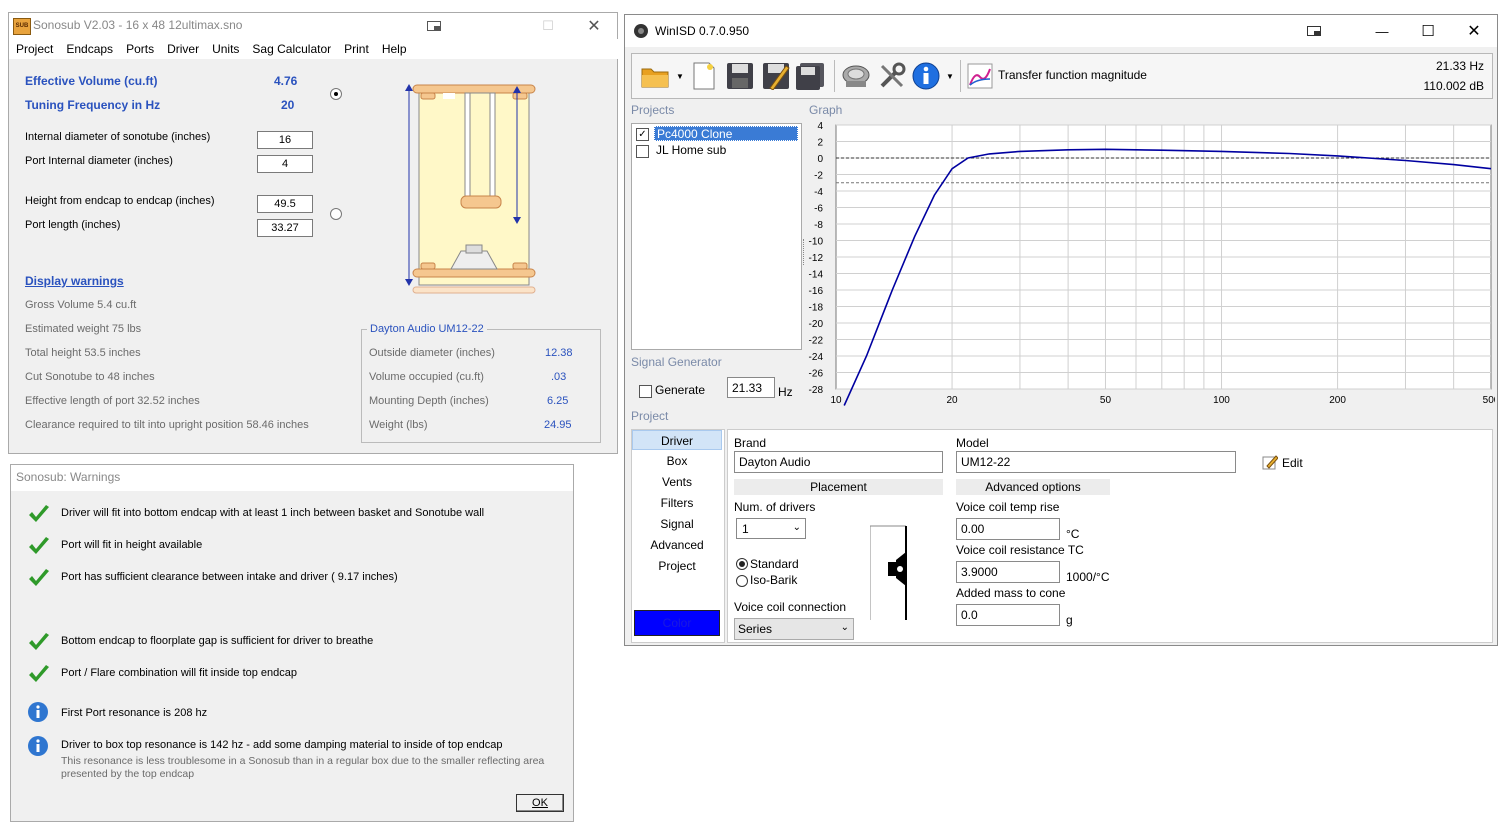  What do you see at coordinates (645, 391) in the screenshot?
I see `generate-checkbox` at bounding box center [645, 391].